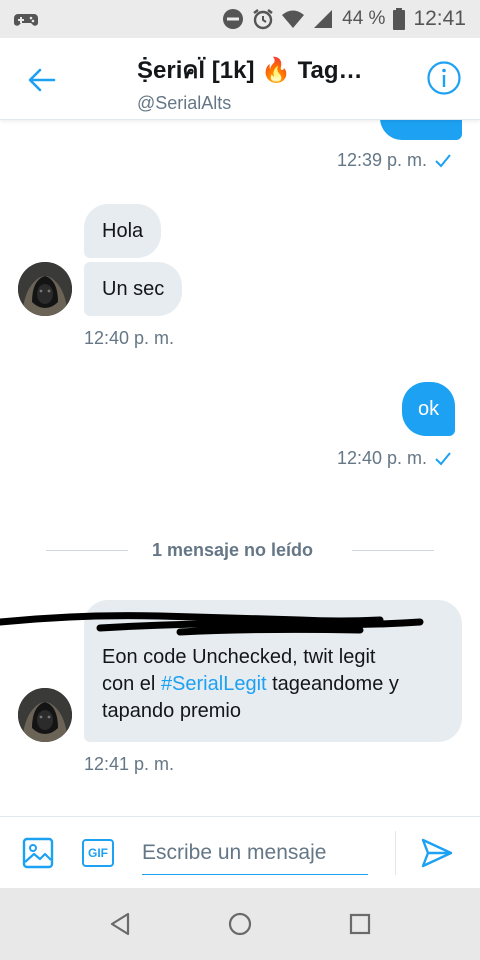  What do you see at coordinates (171, 711) in the screenshot?
I see `message-text-line: tapando premio` at bounding box center [171, 711].